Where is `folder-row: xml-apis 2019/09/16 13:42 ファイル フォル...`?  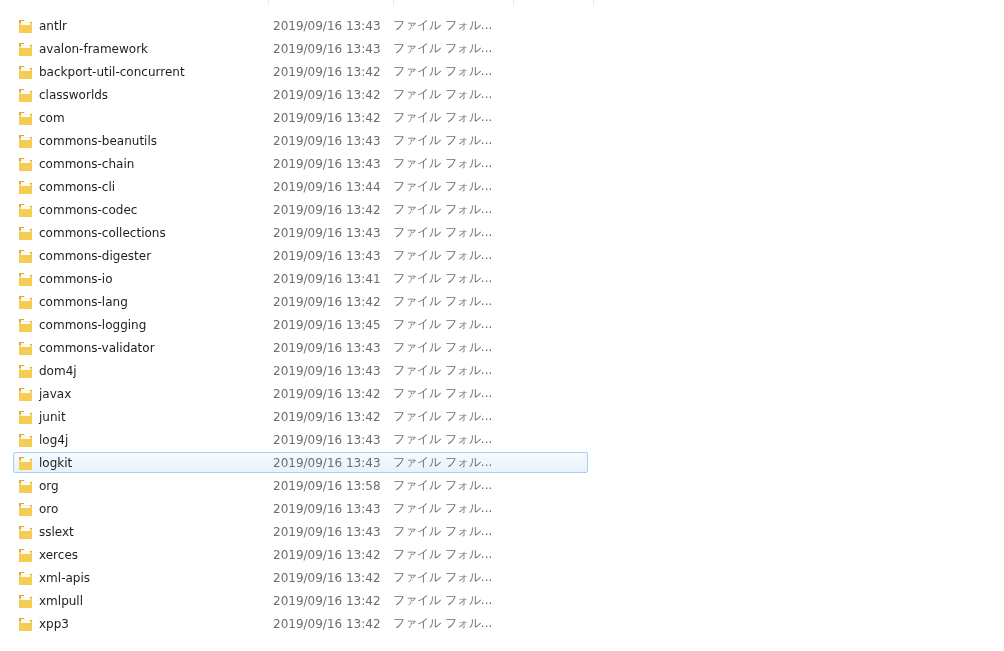 folder-row: xml-apis 2019/09/16 13:42 ファイル フォル... is located at coordinates (300, 577).